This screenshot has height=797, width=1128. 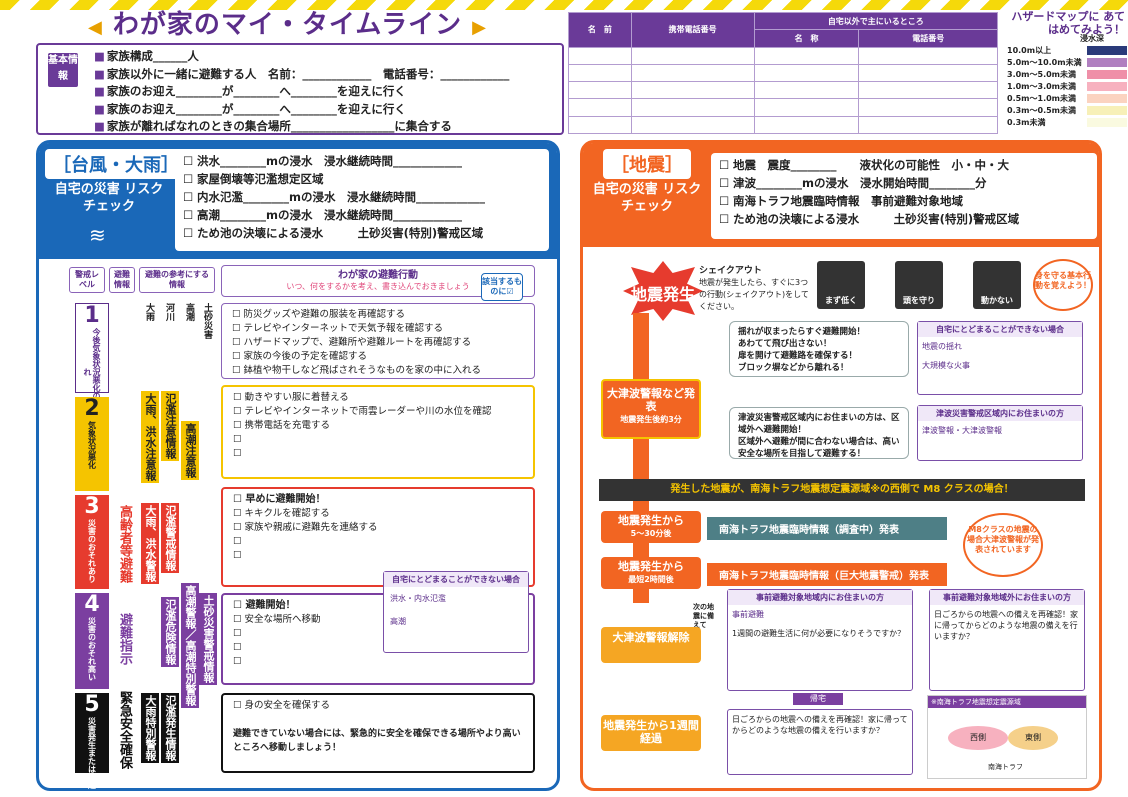 I want to click on col-evac-info: 避難情報, so click(x=122, y=280).